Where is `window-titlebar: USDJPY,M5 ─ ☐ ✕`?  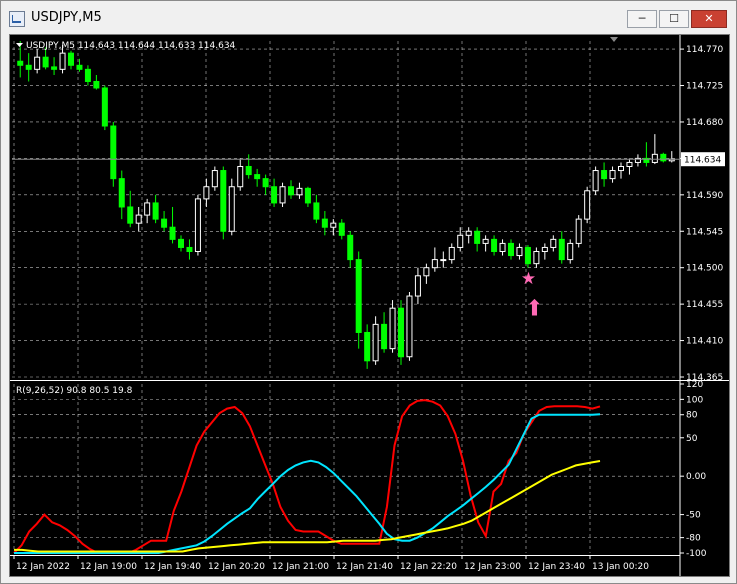 window-titlebar: USDJPY,M5 ─ ☐ ✕ is located at coordinates (368, 17).